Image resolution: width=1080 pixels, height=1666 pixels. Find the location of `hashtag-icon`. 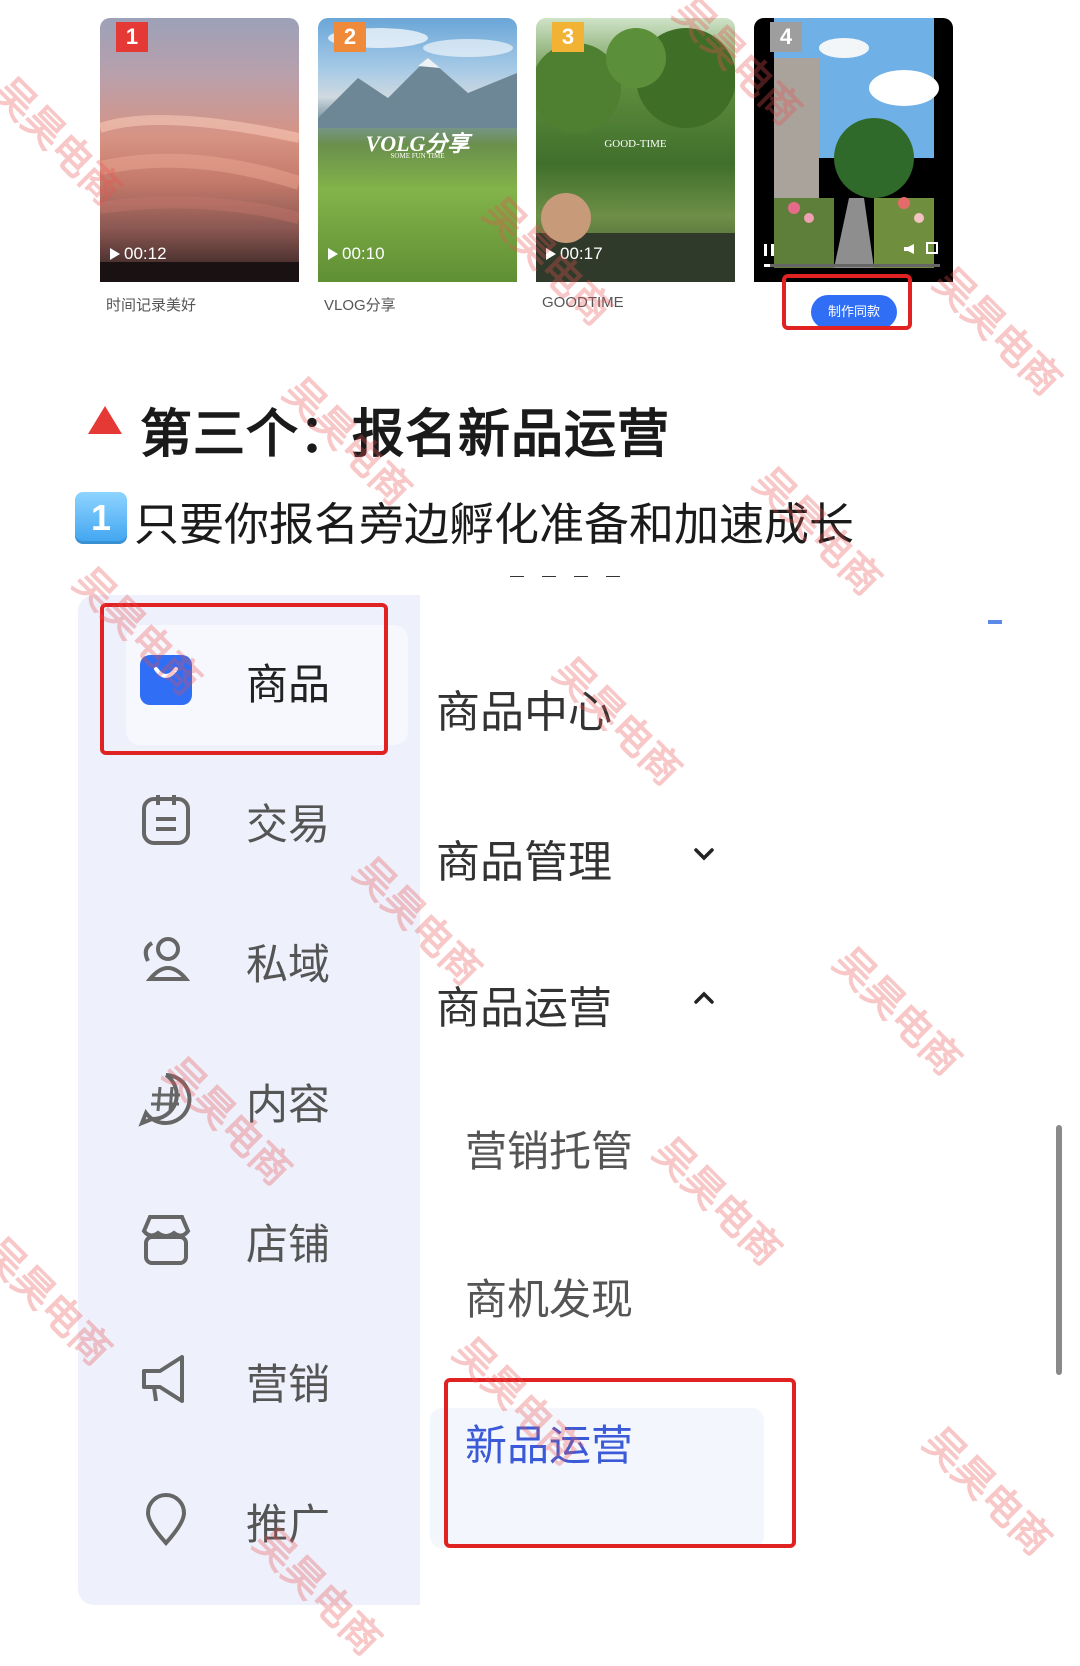

hashtag-icon is located at coordinates (165, 1100).